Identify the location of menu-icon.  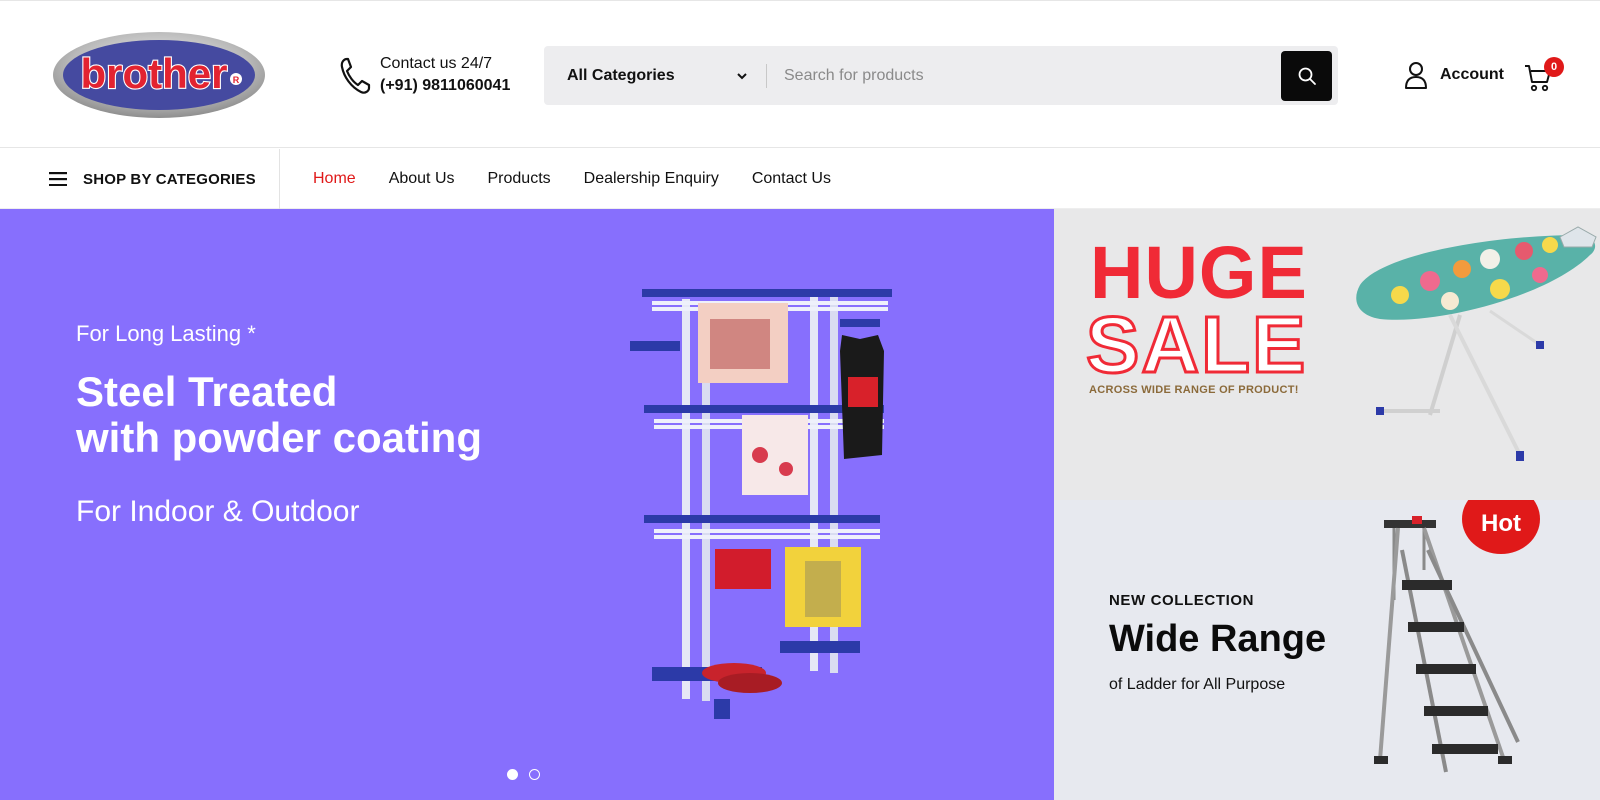
(58, 179).